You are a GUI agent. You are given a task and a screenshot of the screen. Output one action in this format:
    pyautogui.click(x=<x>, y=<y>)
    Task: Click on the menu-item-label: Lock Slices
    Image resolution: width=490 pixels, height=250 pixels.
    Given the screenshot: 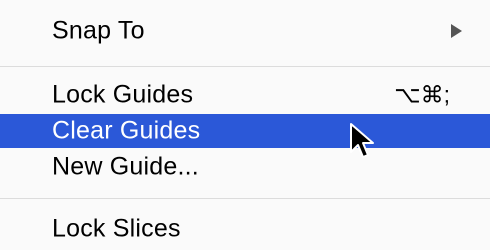 What is the action you would take?
    pyautogui.click(x=116, y=228)
    